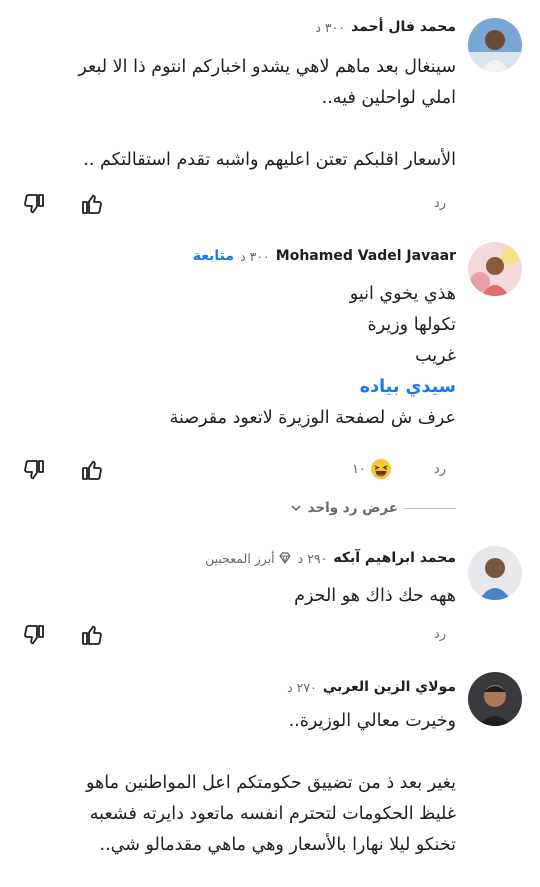  Describe the element at coordinates (359, 469) in the screenshot. I see `reaction-count: ١٠` at that location.